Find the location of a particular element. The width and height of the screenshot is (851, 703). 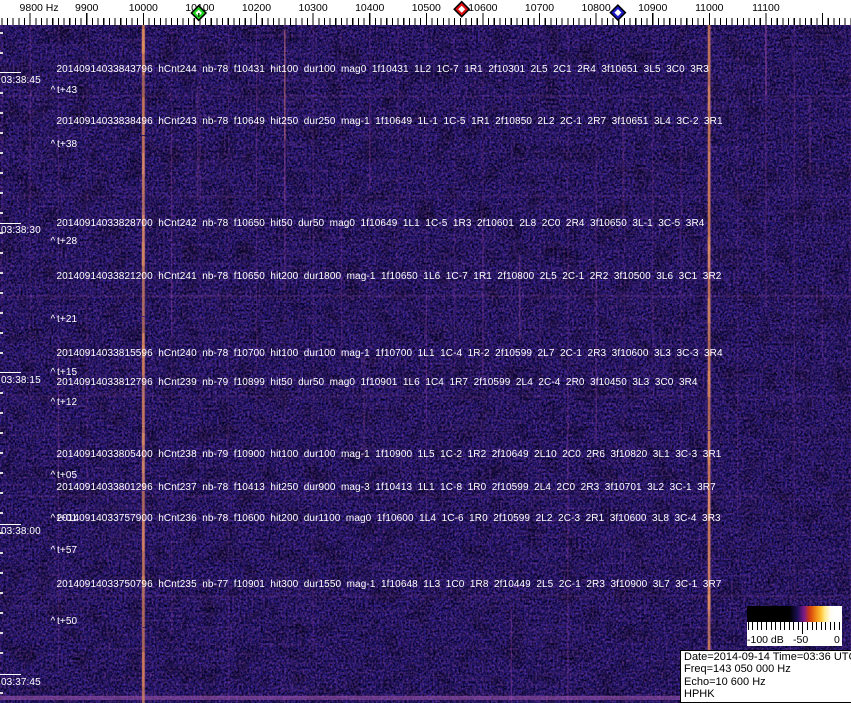

svg-text: 10600 is located at coordinates (482, 8).